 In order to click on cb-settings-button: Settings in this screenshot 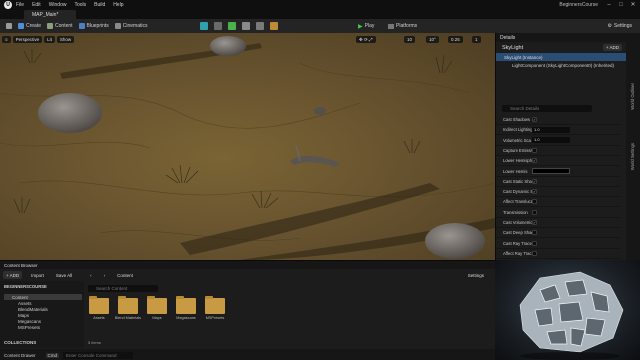, I will do `click(476, 275)`.